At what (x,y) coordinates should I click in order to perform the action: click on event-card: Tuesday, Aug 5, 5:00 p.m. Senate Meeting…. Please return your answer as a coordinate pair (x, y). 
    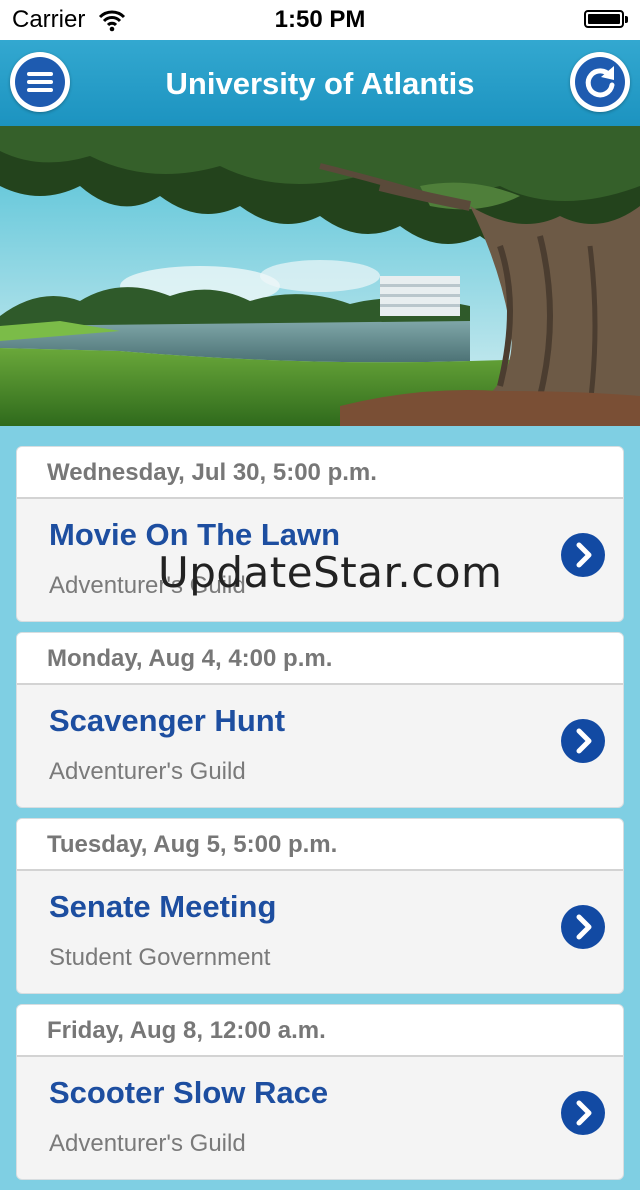
    Looking at the image, I should click on (320, 906).